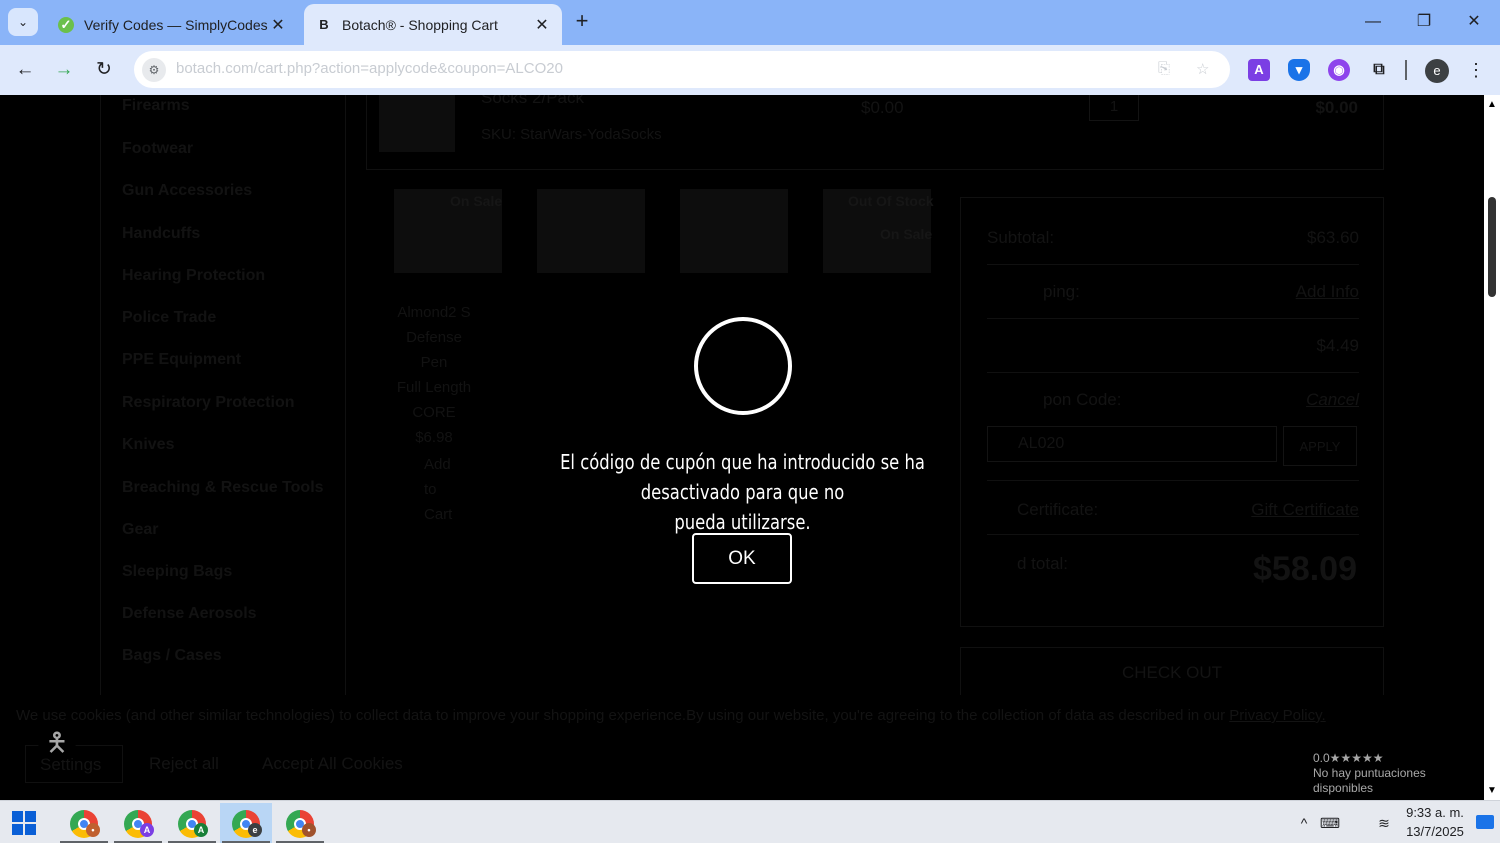 This screenshot has height=843, width=1500. What do you see at coordinates (1424, 22) in the screenshot?
I see `restore-window-button: ❐` at bounding box center [1424, 22].